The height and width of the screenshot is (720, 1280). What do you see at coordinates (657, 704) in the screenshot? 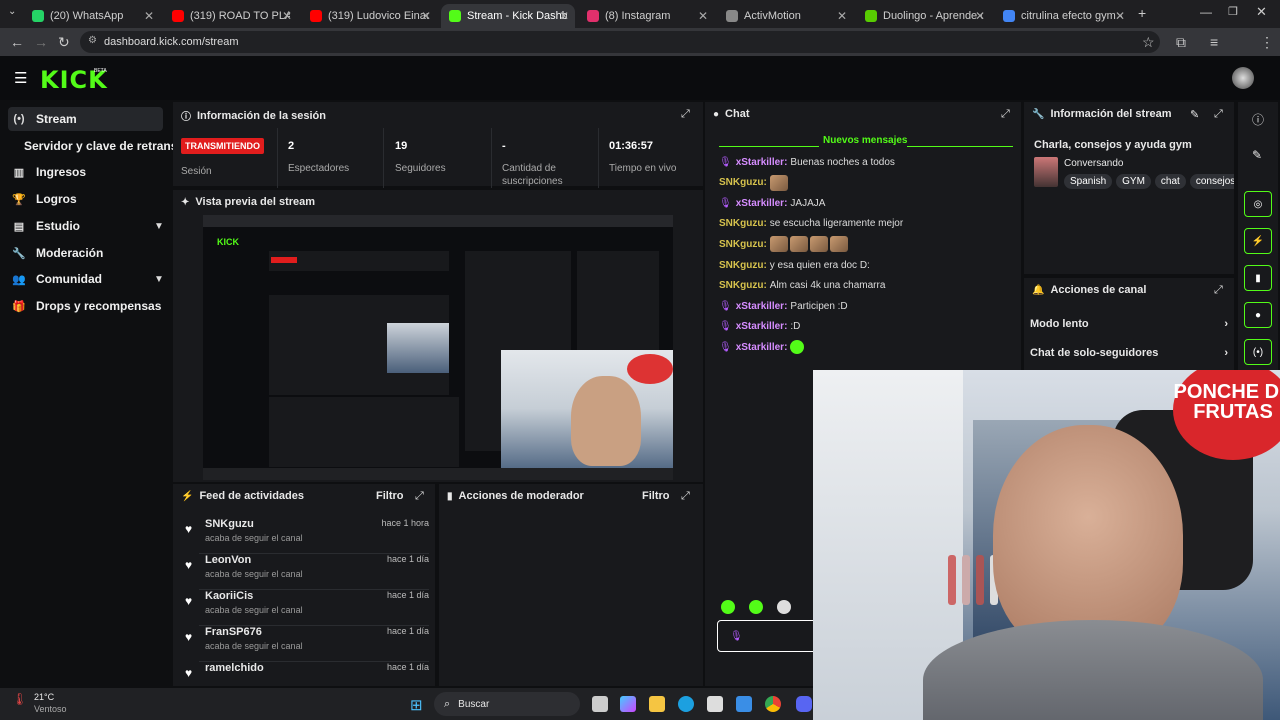
I see `file-explorer-icon` at bounding box center [657, 704].